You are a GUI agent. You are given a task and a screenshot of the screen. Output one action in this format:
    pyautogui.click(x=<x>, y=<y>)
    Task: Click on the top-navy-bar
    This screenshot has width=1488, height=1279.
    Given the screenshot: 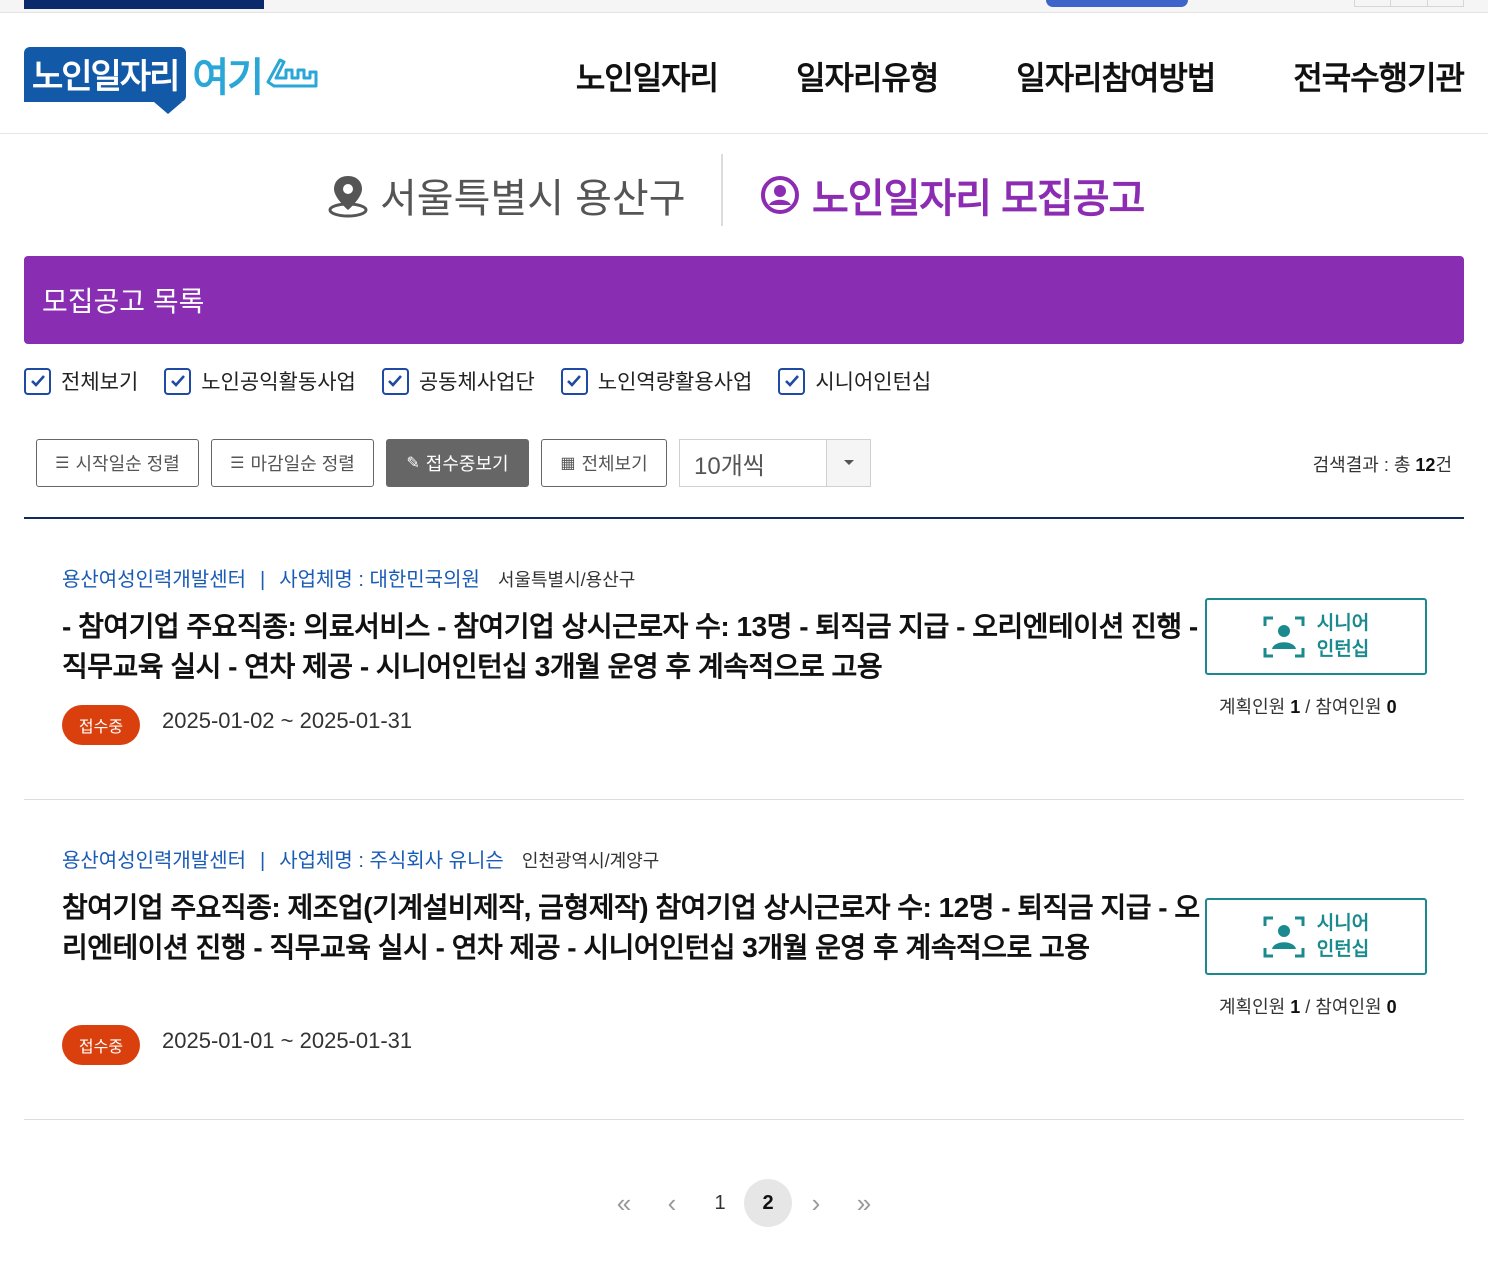 What is the action you would take?
    pyautogui.click(x=144, y=4)
    